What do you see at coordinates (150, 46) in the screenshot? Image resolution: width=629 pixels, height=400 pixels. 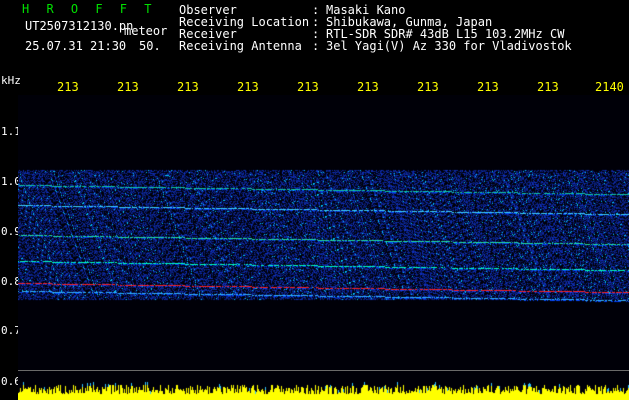 I see `echo-count: 50.` at bounding box center [150, 46].